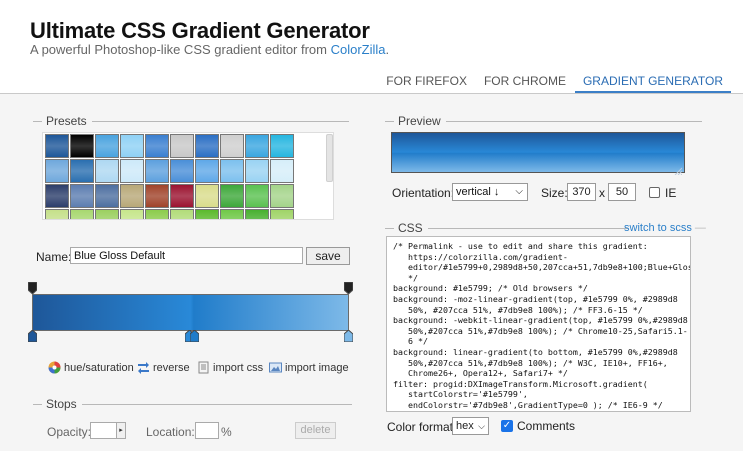  Describe the element at coordinates (422, 427) in the screenshot. I see `color-format-label: Color format:` at that location.